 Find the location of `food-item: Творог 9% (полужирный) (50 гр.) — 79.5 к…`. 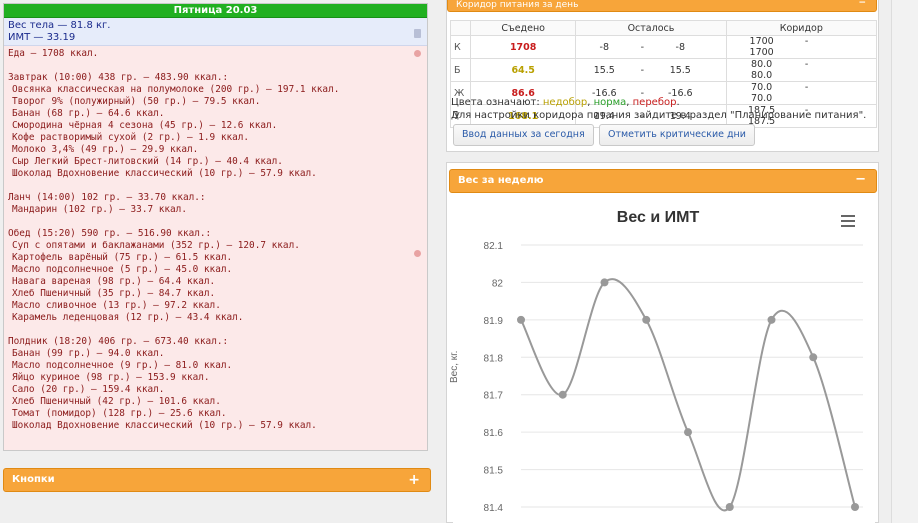

food-item: Творог 9% (полужирный) (50 гр.) — 79.5 к… is located at coordinates (215, 102).